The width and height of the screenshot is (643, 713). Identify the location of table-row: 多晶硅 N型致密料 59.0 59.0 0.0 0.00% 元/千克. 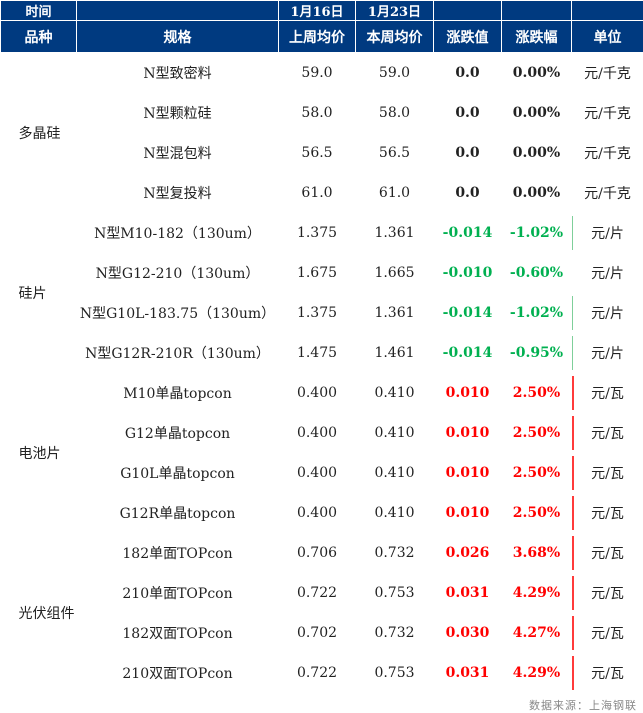
(322, 97).